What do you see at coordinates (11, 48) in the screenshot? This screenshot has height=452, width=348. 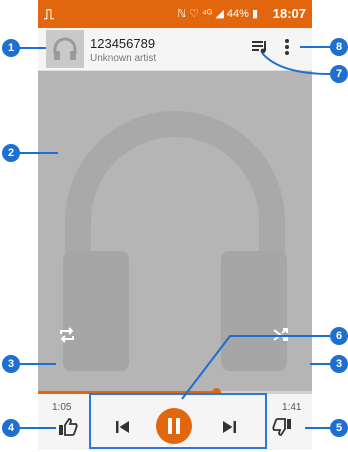 I see `callout-1: 1` at bounding box center [11, 48].